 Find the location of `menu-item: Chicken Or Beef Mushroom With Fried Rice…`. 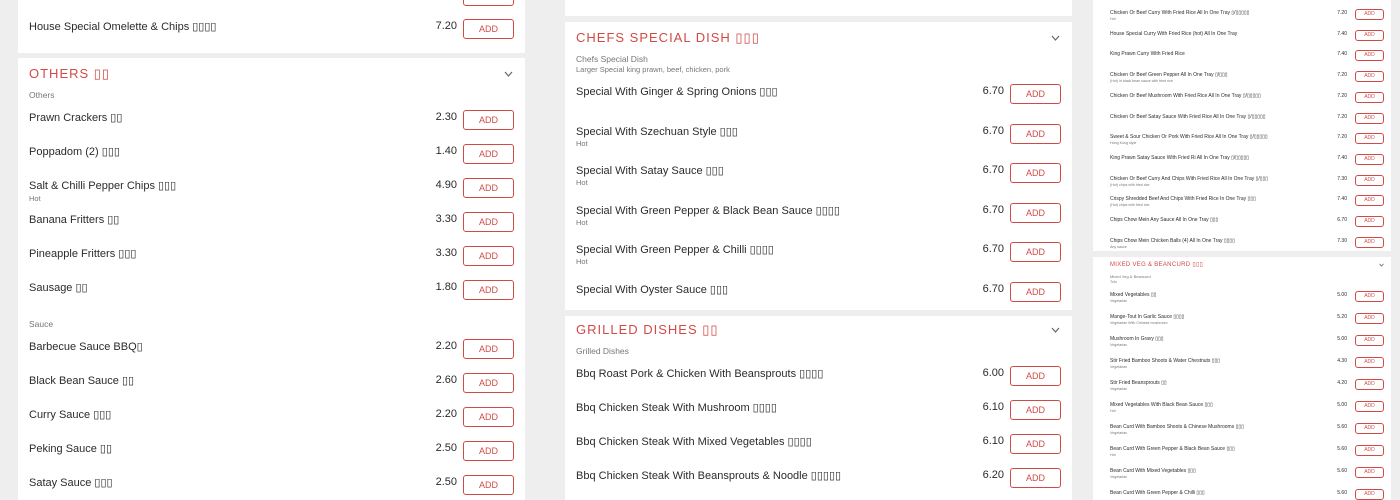

menu-item: Chicken Or Beef Mushroom With Fried Rice… is located at coordinates (1242, 100).